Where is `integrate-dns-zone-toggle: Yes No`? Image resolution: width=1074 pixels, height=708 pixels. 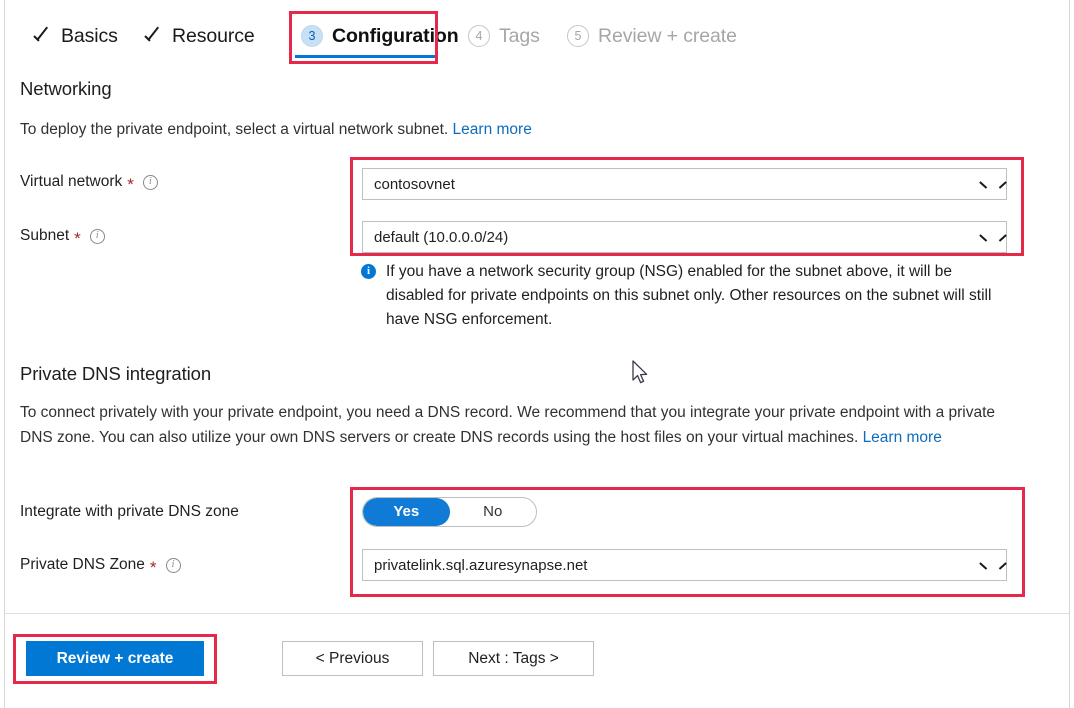
integrate-dns-zone-toggle: Yes No is located at coordinates (449, 512).